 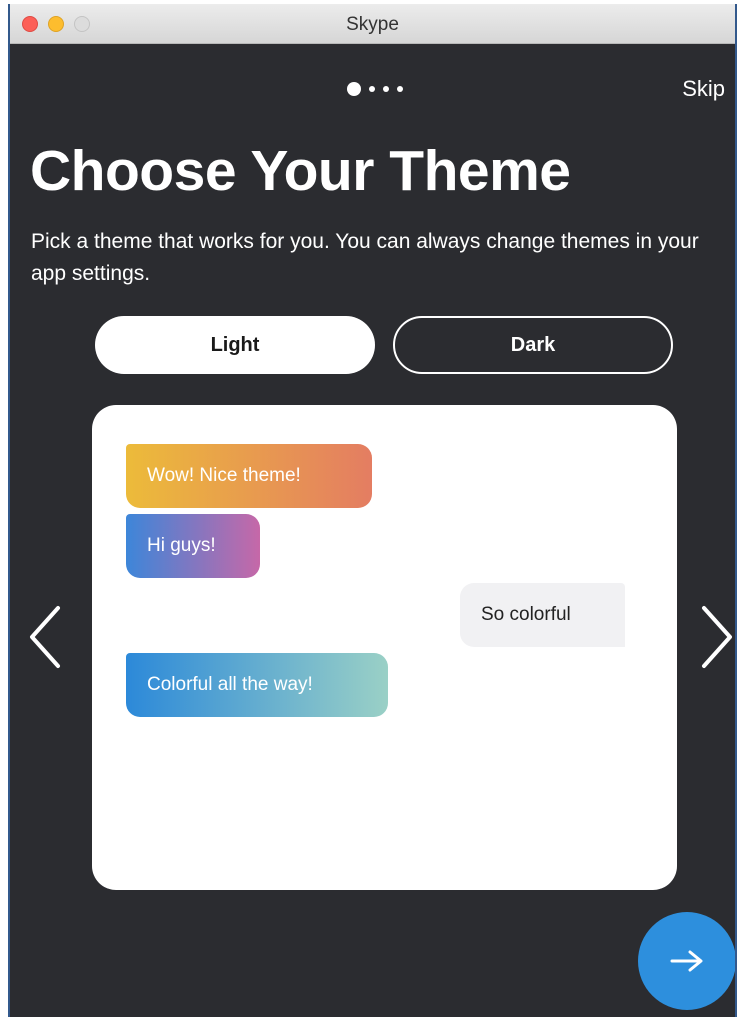 What do you see at coordinates (235, 345) in the screenshot?
I see `light-theme-button: Light` at bounding box center [235, 345].